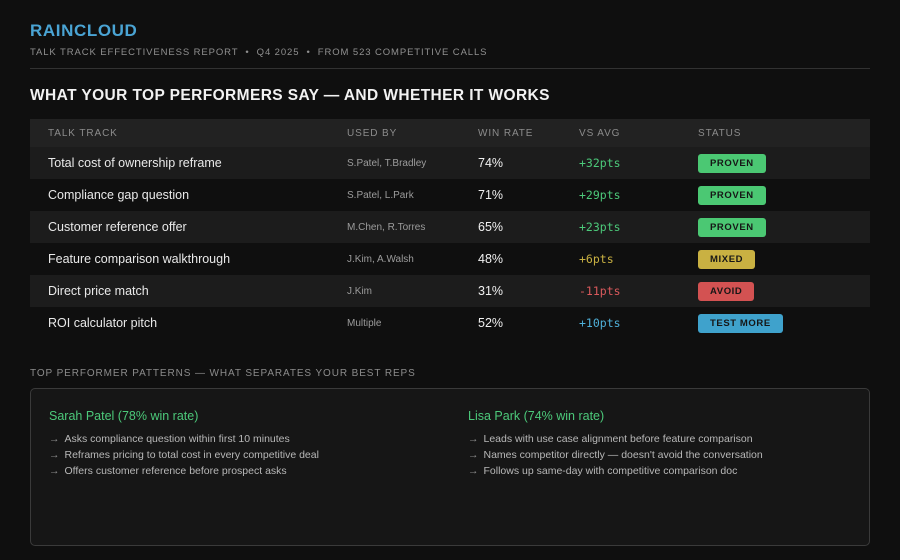 Image resolution: width=900 pixels, height=560 pixels. What do you see at coordinates (98, 291) in the screenshot?
I see `talk-track-cell: Direct price match` at bounding box center [98, 291].